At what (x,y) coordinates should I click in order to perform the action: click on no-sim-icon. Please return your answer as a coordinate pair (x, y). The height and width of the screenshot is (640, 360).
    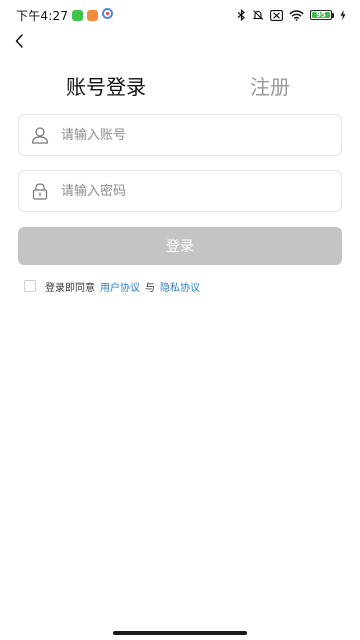
    Looking at the image, I should click on (276, 15).